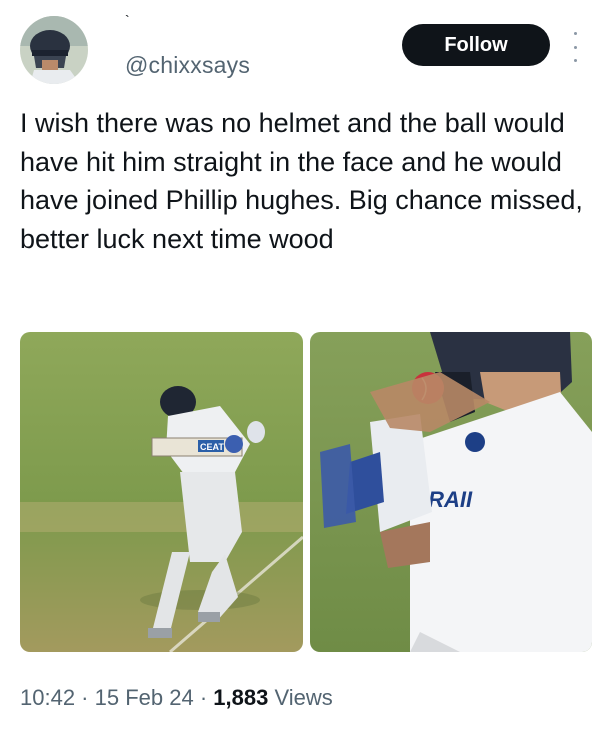 This screenshot has width=612, height=739. I want to click on user-handle: @chixxsays, so click(187, 65).